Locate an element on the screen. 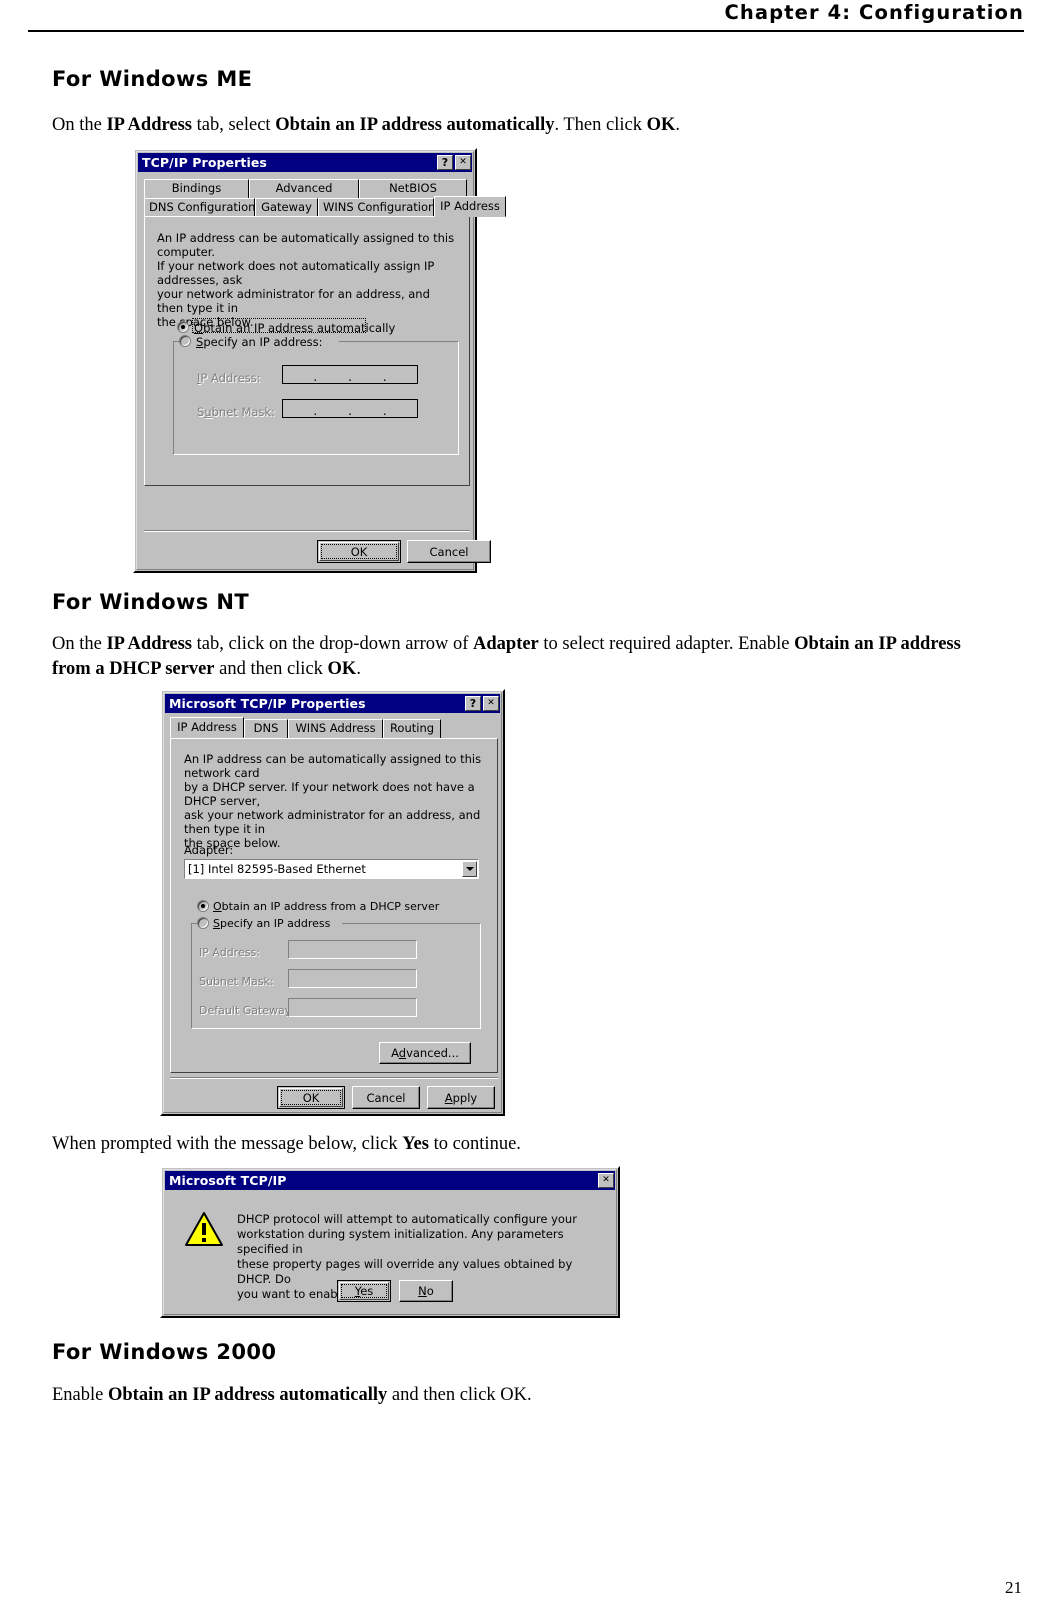 The height and width of the screenshot is (1616, 1038). input-subnet-mask: . . . is located at coordinates (350, 408).